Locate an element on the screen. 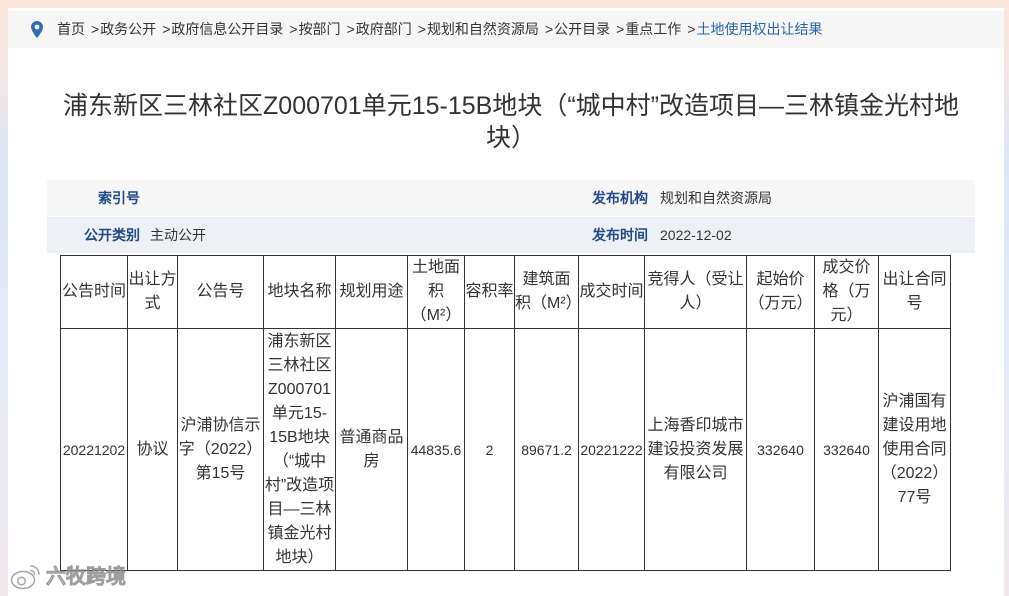 The height and width of the screenshot is (596, 1009). breadcrumb-item-disclosure-catalog: 公开目录 is located at coordinates (582, 29).